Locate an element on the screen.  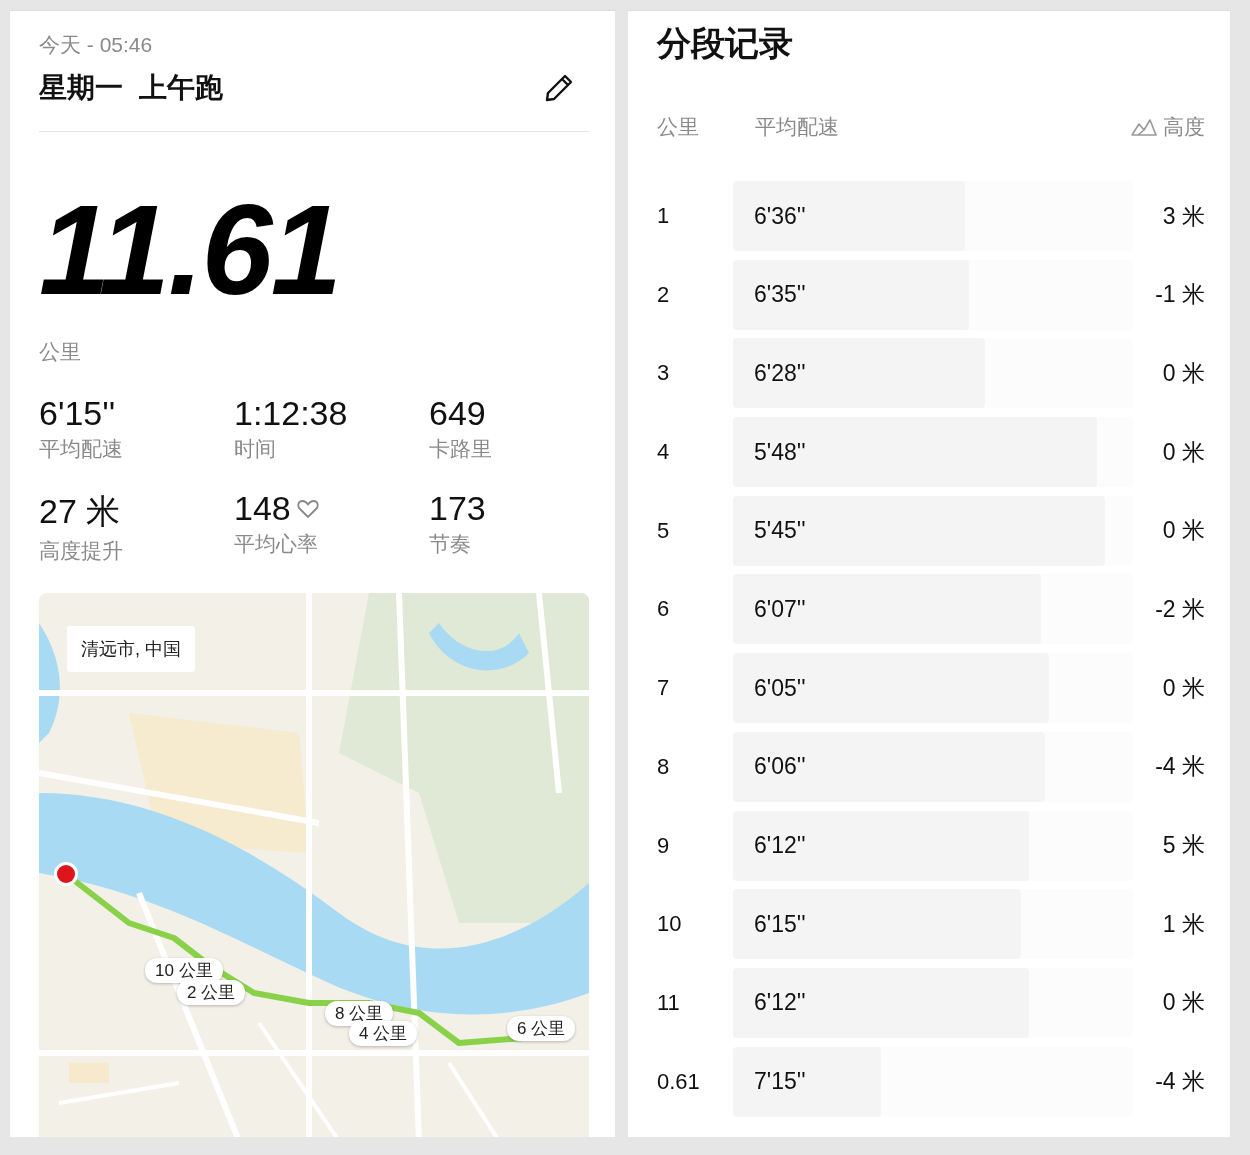
km-cell-text: 7 is located at coordinates (664, 688).